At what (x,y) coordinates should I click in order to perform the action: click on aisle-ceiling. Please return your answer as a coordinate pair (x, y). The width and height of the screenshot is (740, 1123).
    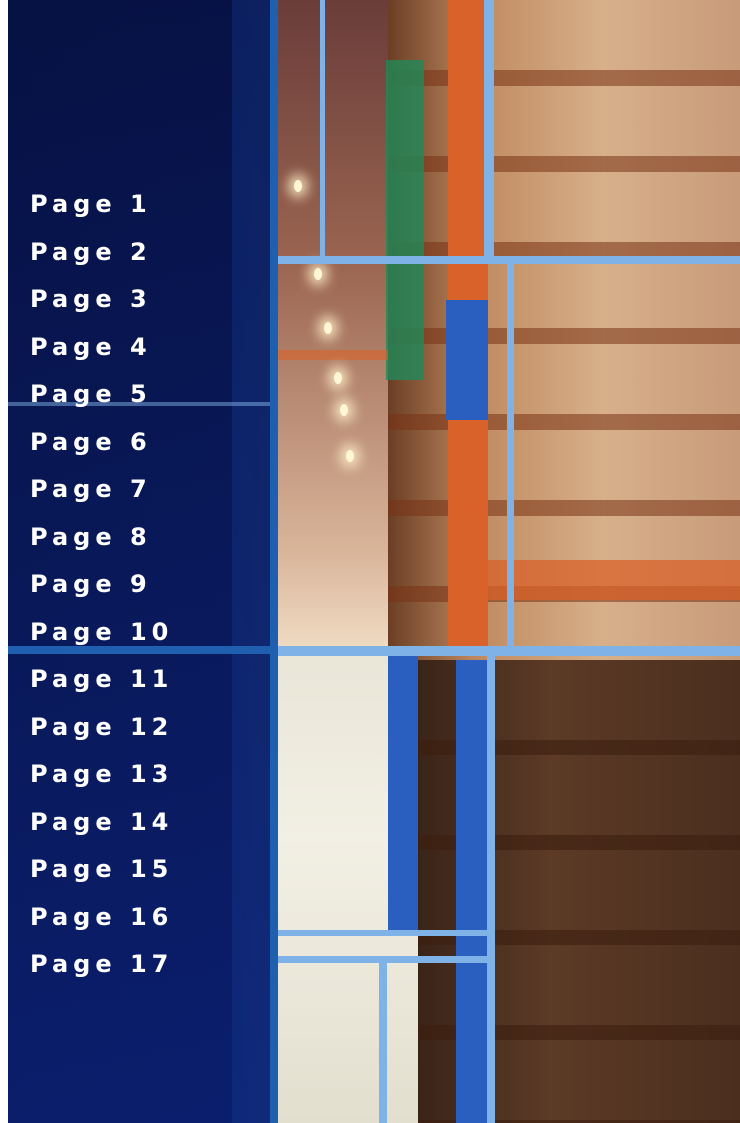
    Looking at the image, I should click on (333, 325).